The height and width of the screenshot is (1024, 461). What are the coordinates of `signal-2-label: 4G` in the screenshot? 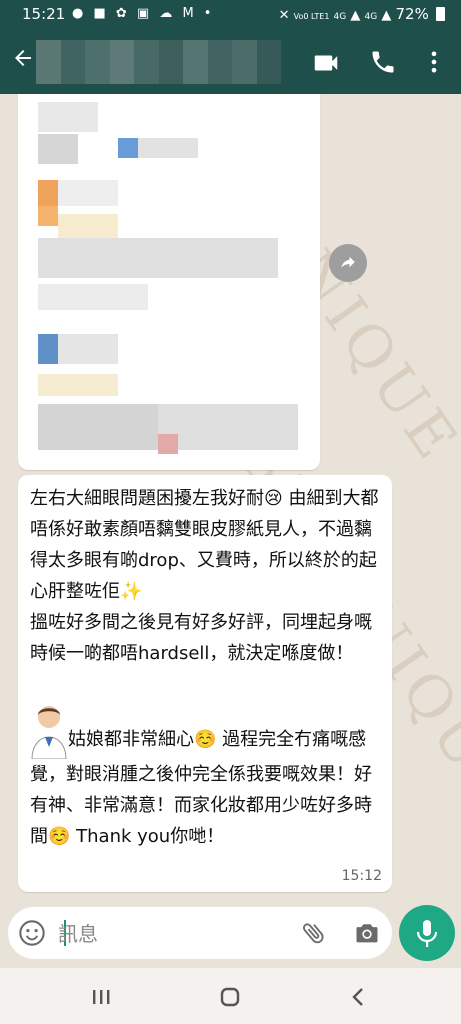 It's located at (371, 17).